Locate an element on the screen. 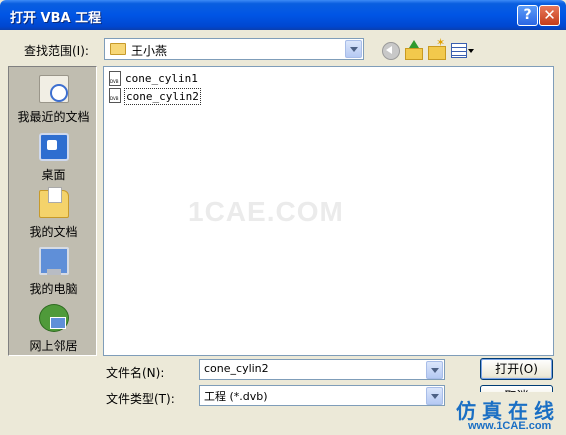 This screenshot has height=435, width=566. place-network: 网上邻居 is located at coordinates (53, 328).